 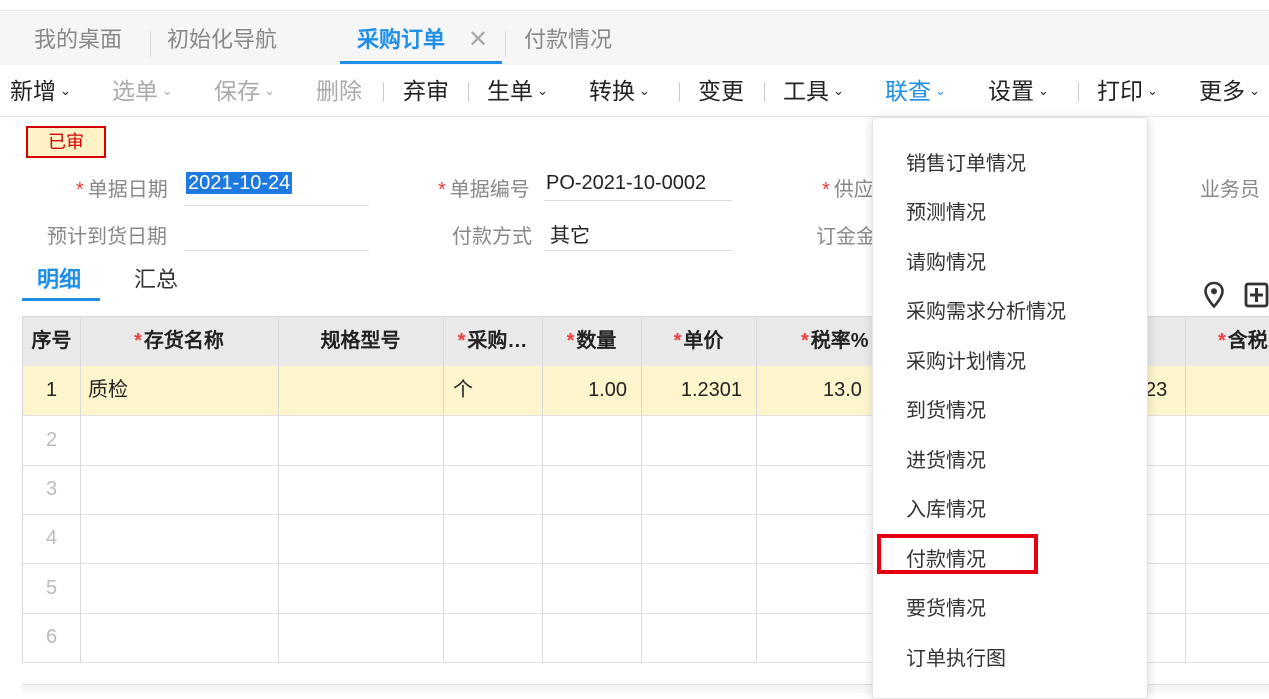 I want to click on generate-label: 生单, so click(x=510, y=91).